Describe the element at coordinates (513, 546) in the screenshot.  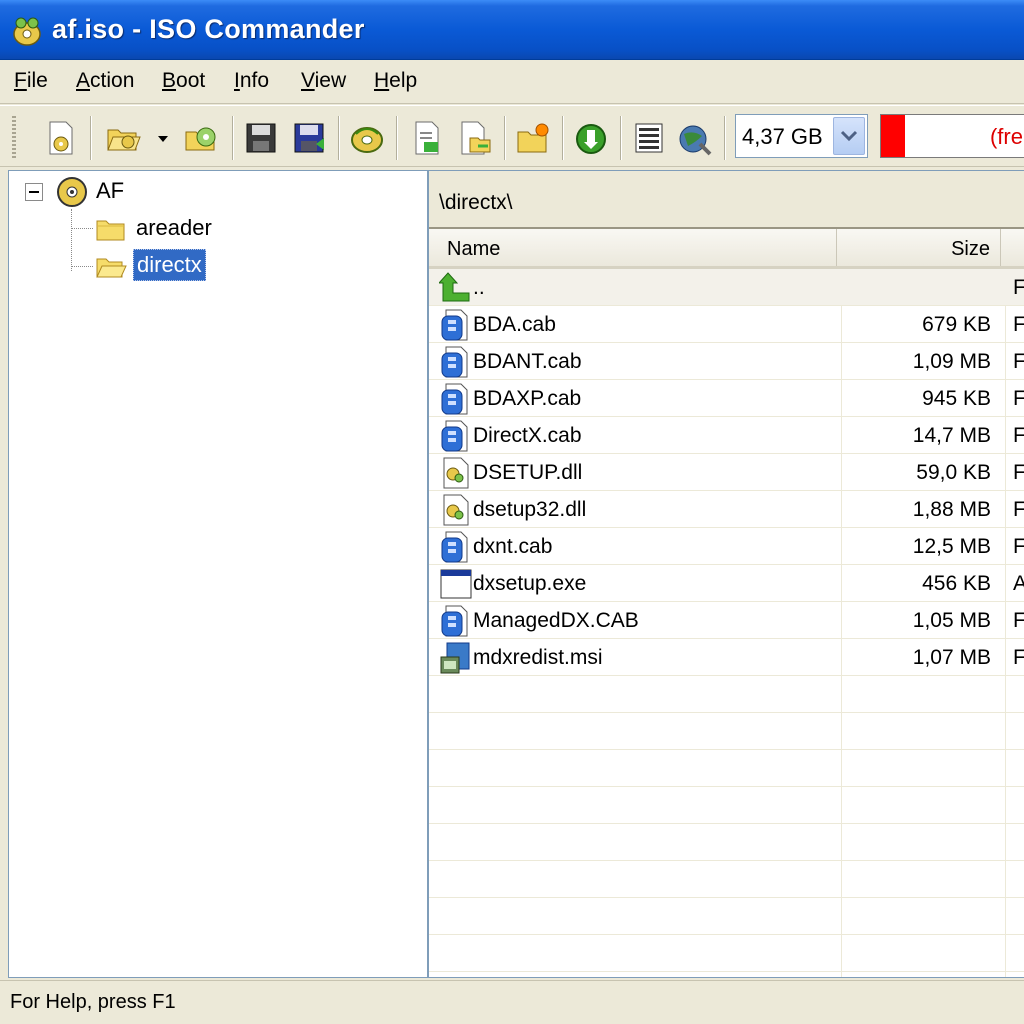
I see `file-name: dxnt.cab` at that location.